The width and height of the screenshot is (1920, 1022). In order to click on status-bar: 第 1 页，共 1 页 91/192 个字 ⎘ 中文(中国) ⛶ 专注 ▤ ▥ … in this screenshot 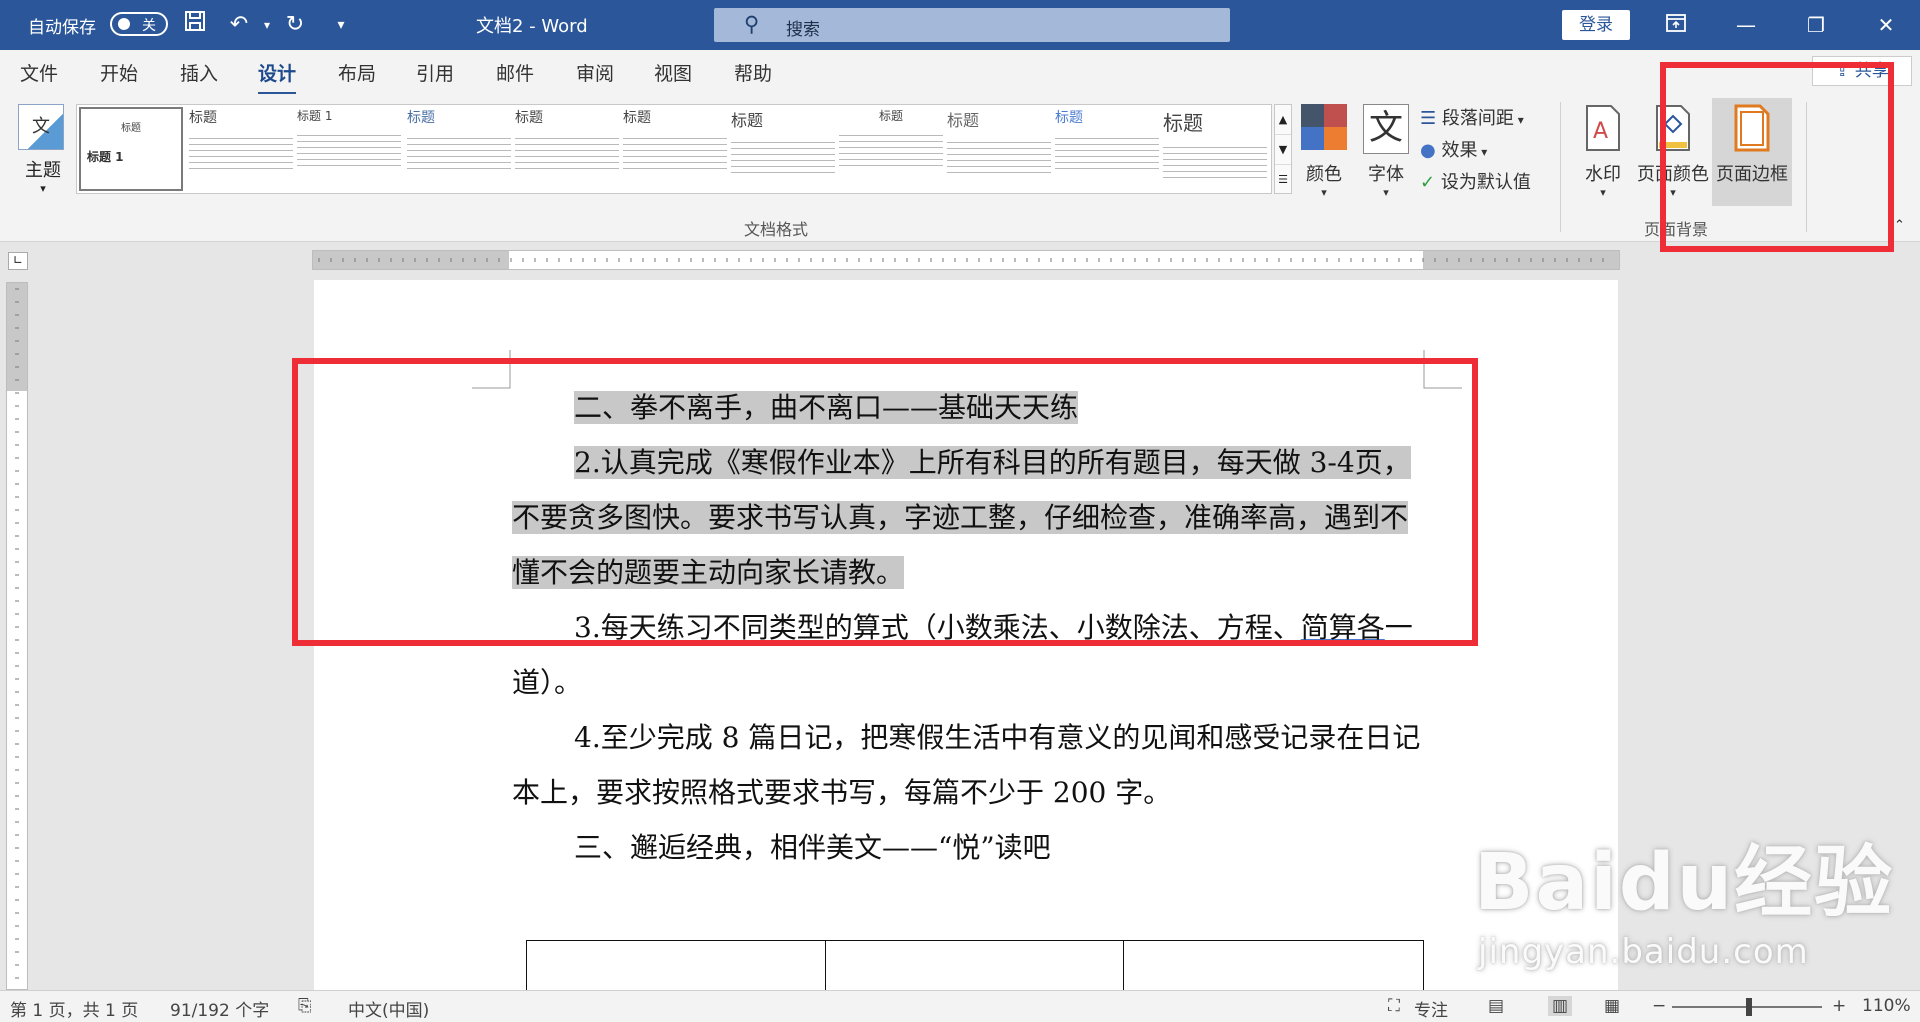, I will do `click(960, 1006)`.